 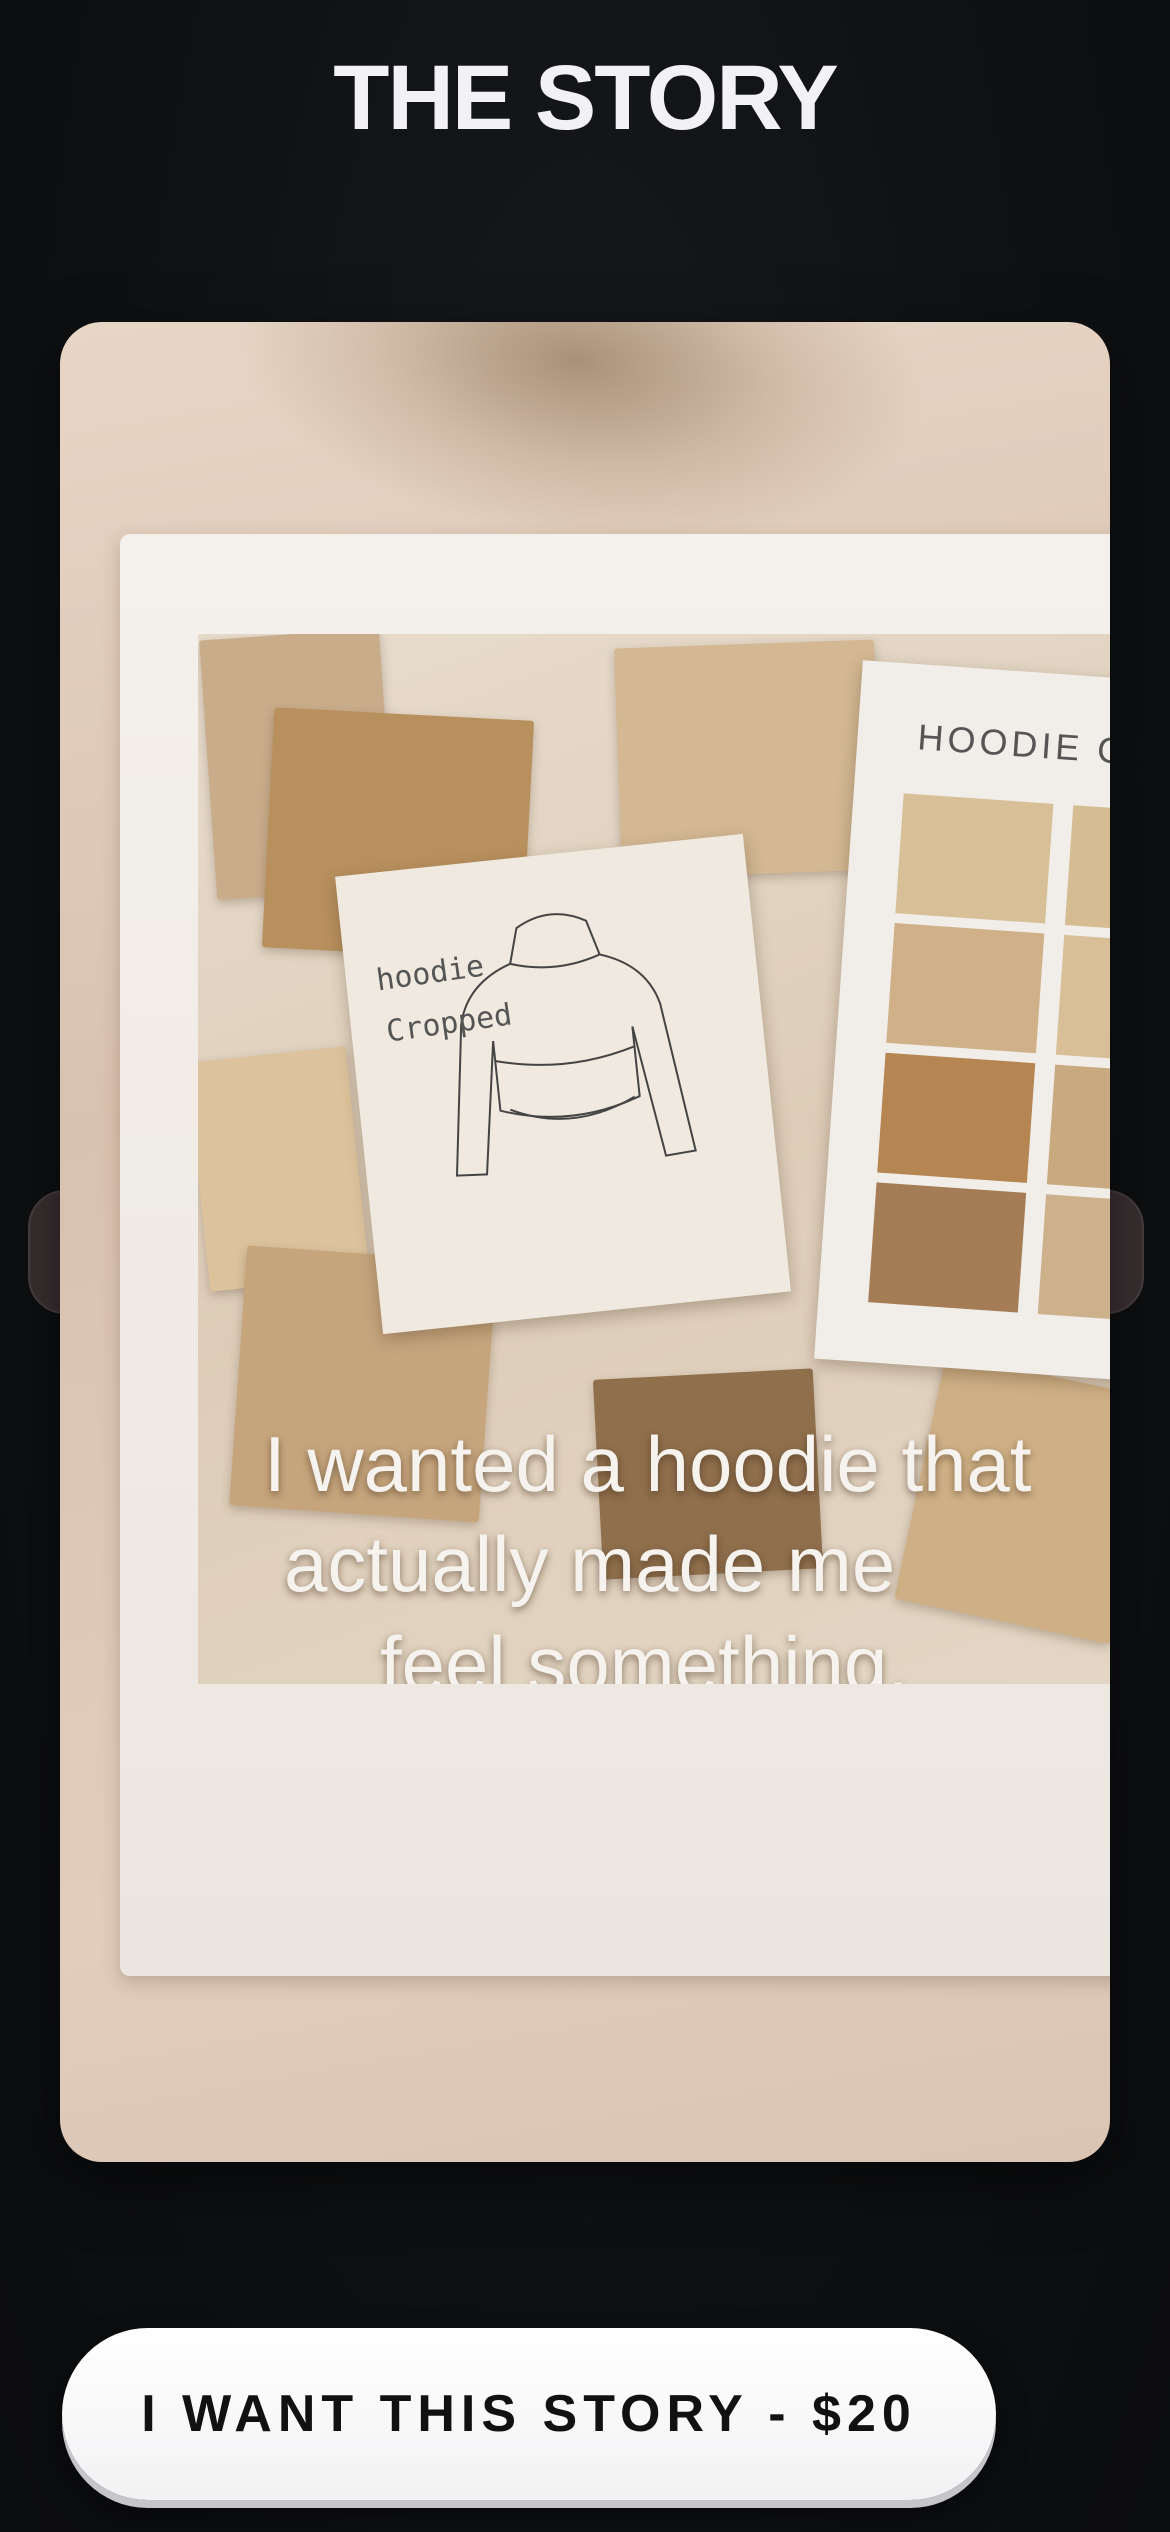 I want to click on hoodie-sketch-icon, so click(x=576, y=1045).